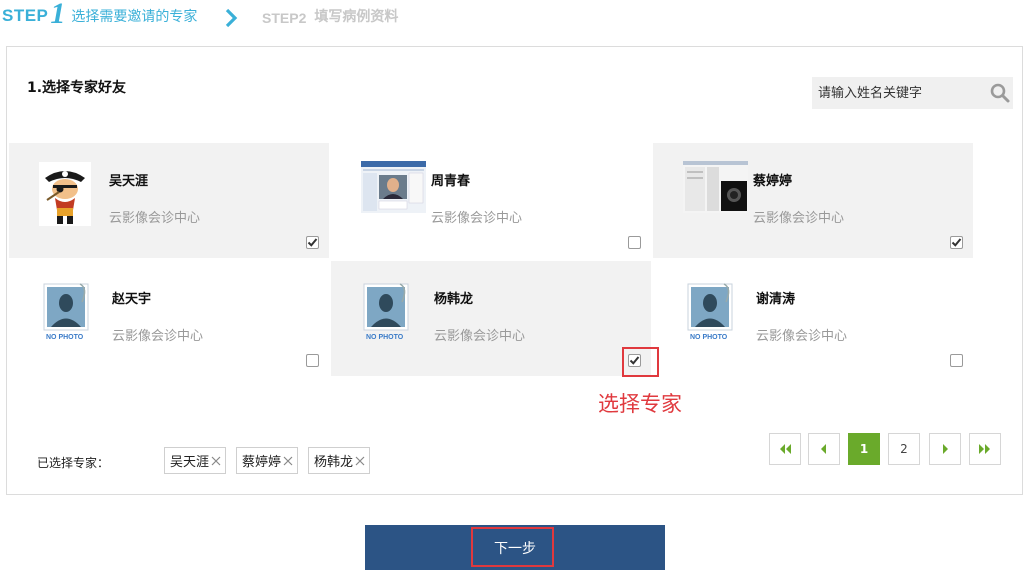  What do you see at coordinates (169, 318) in the screenshot?
I see `expert-card: NO PHOTO 赵天宇 云影像会诊中心` at bounding box center [169, 318].